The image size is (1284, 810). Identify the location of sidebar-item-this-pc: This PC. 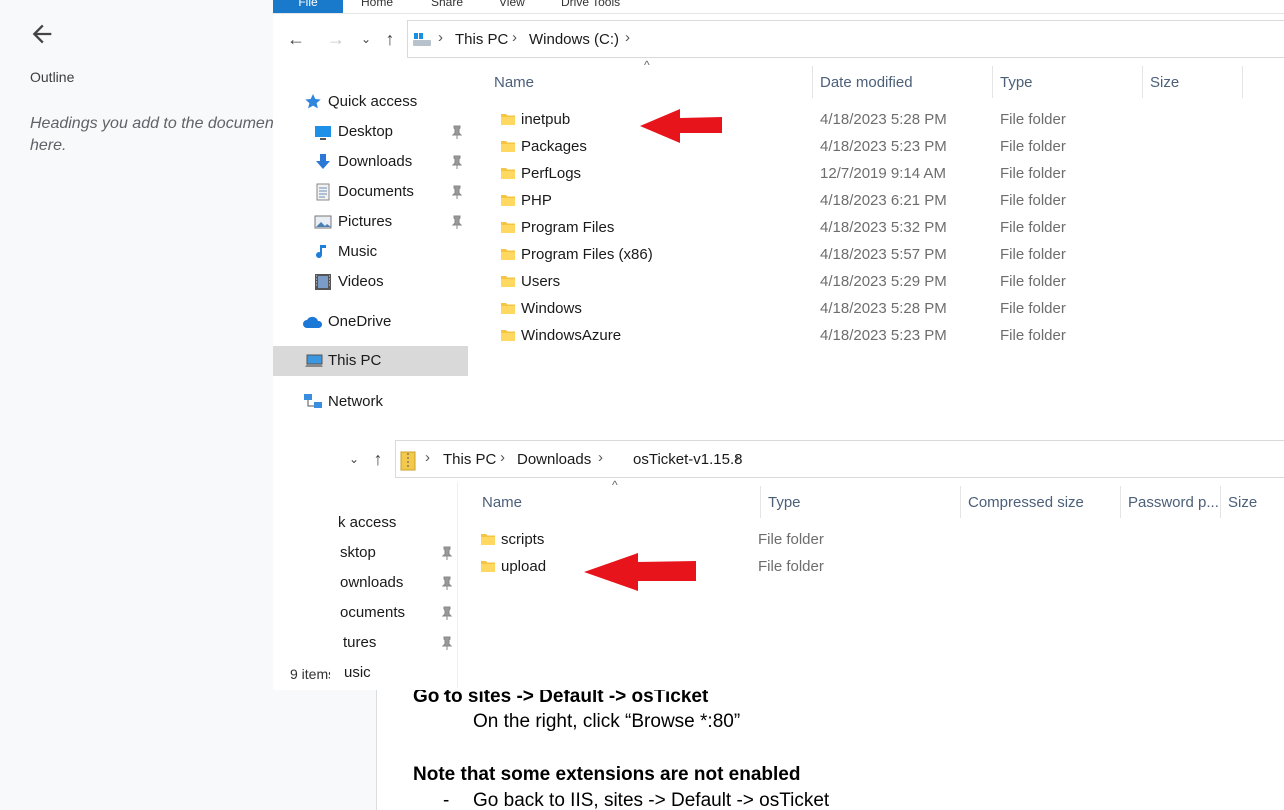
(370, 361).